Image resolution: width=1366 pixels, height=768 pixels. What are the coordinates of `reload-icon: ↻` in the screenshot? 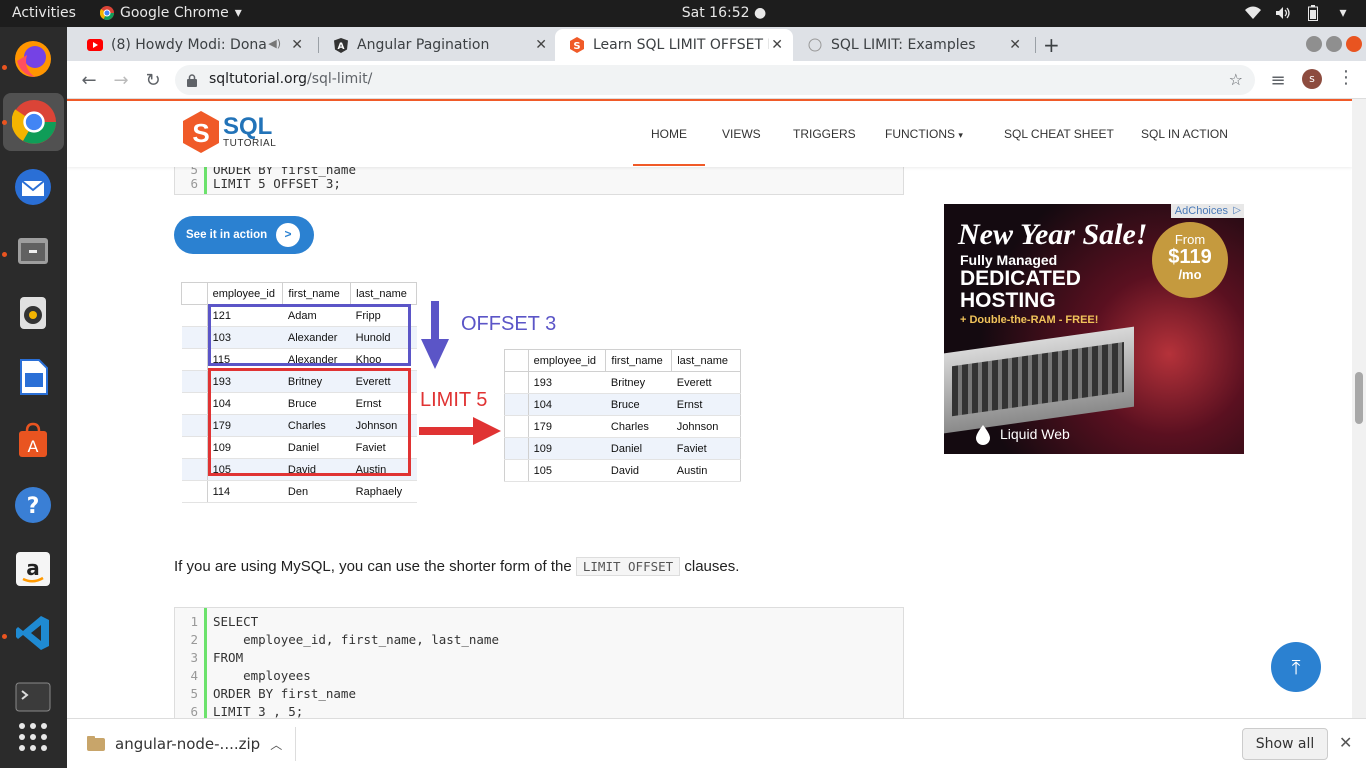 It's located at (153, 80).